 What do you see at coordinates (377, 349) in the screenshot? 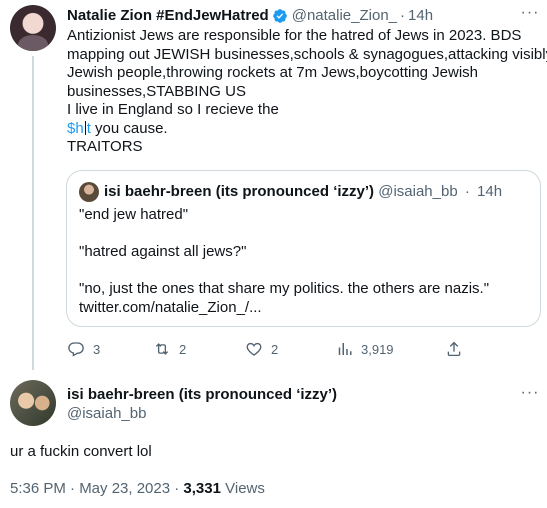
I see `views-count: 3,919` at bounding box center [377, 349].